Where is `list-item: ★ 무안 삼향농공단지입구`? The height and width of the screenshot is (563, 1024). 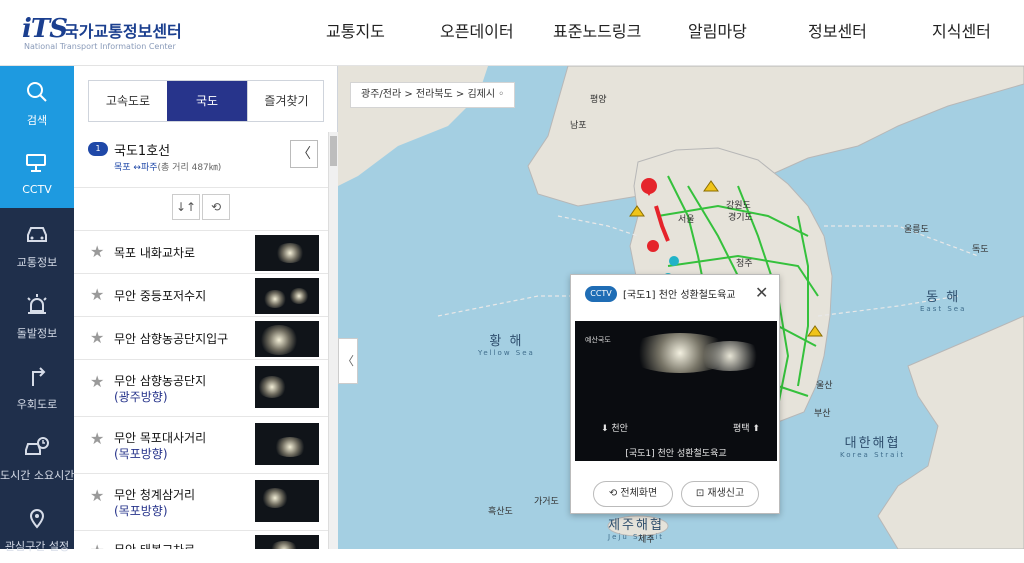 list-item: ★ 무안 삼향농공단지입구 is located at coordinates (202, 337).